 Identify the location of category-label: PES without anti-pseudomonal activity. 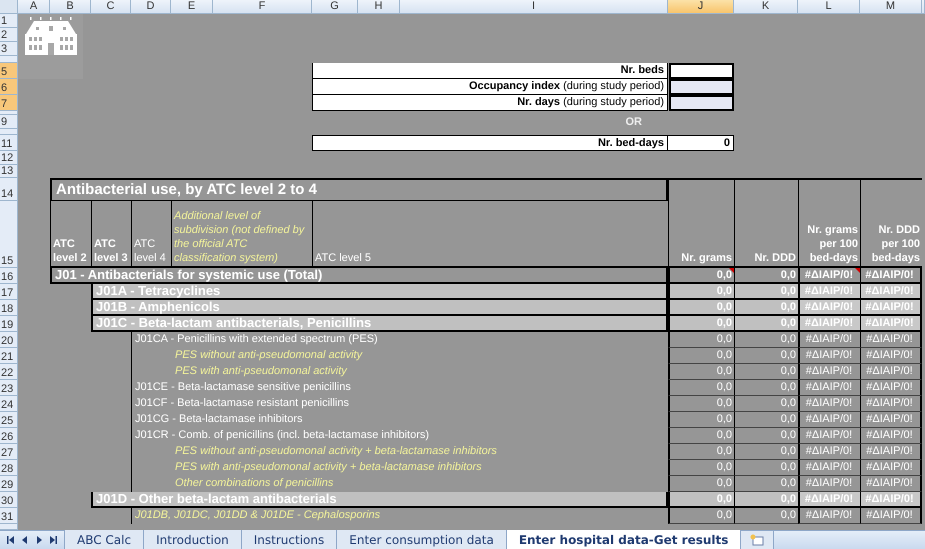
(399, 356).